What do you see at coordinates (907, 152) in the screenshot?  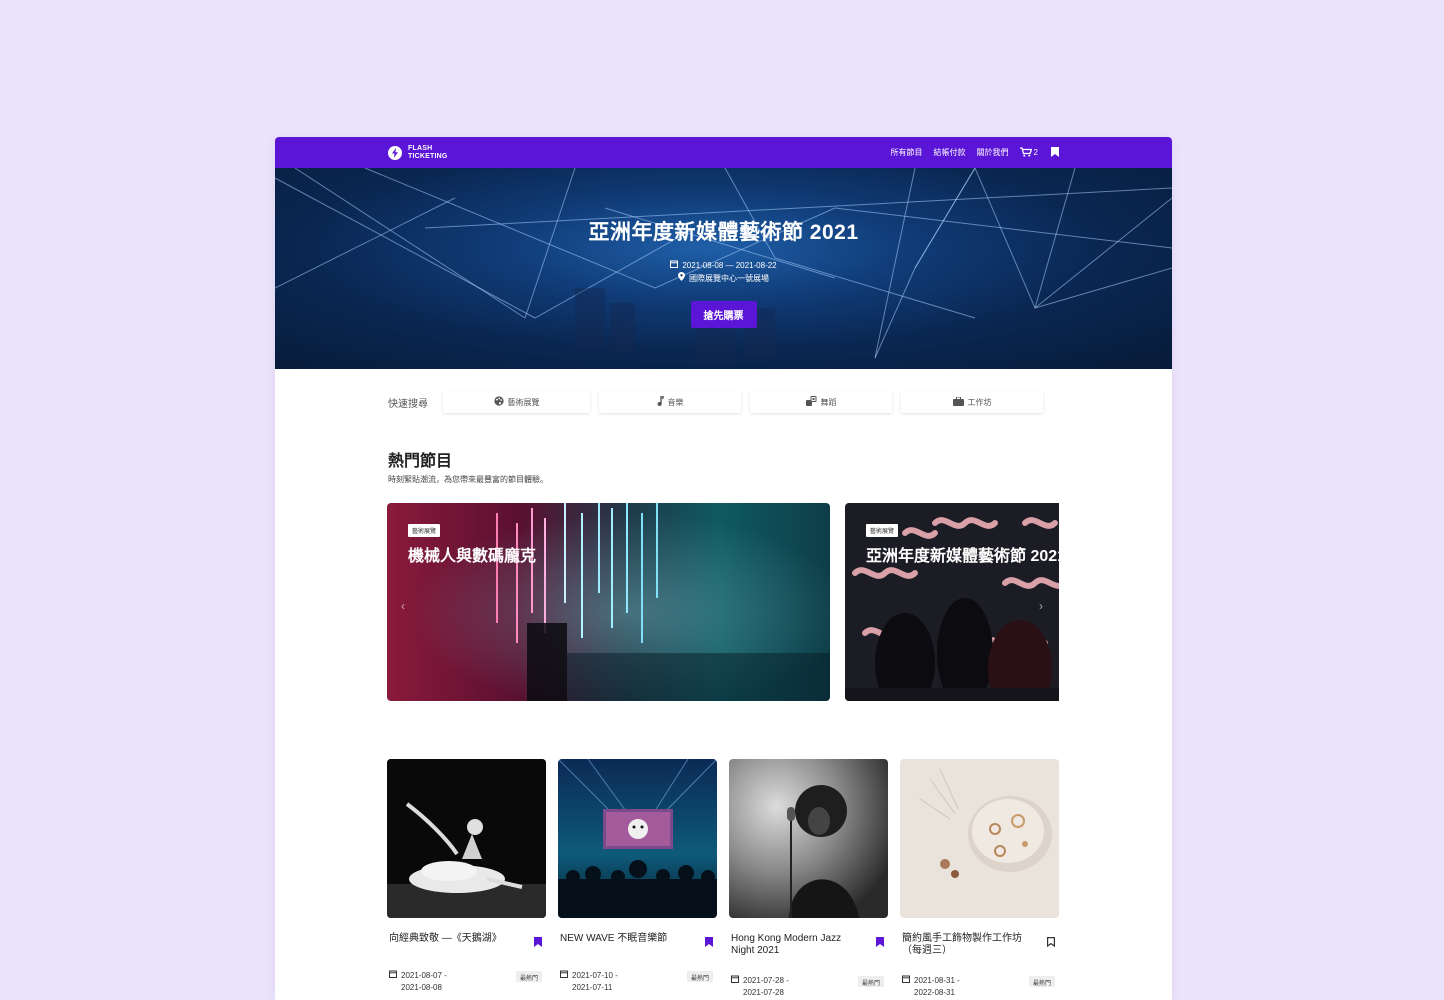 I see `nav-all-events: 所有節目` at bounding box center [907, 152].